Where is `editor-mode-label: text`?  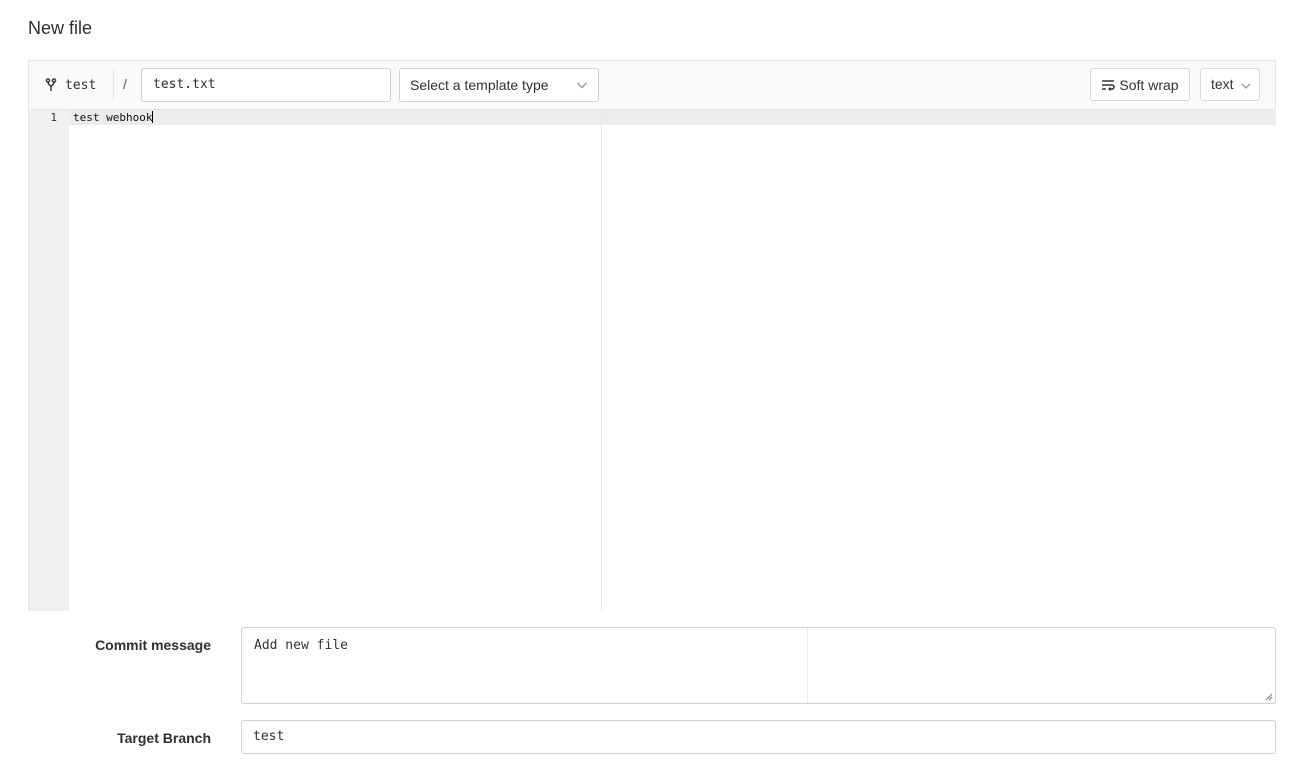 editor-mode-label: text is located at coordinates (1222, 84).